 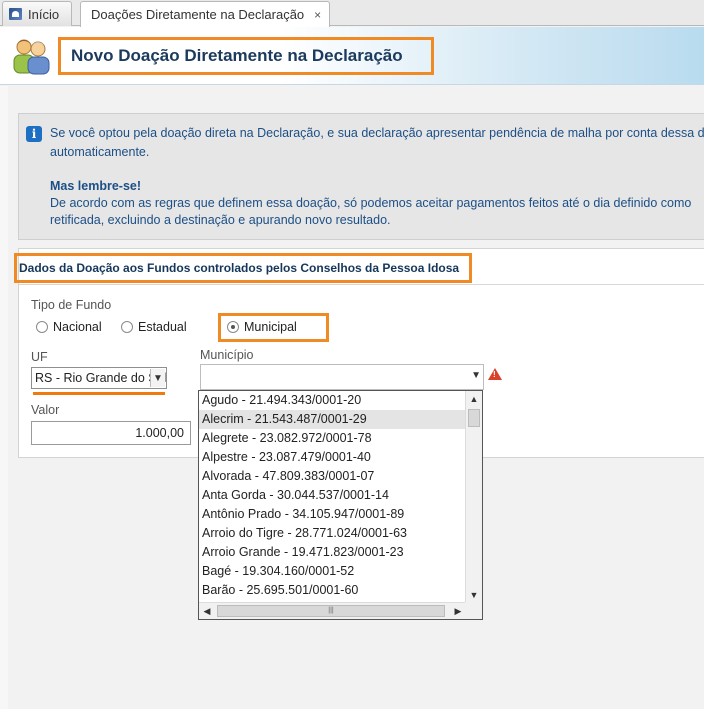 I want to click on scroll-thumb-horizontal: |||, so click(x=331, y=611).